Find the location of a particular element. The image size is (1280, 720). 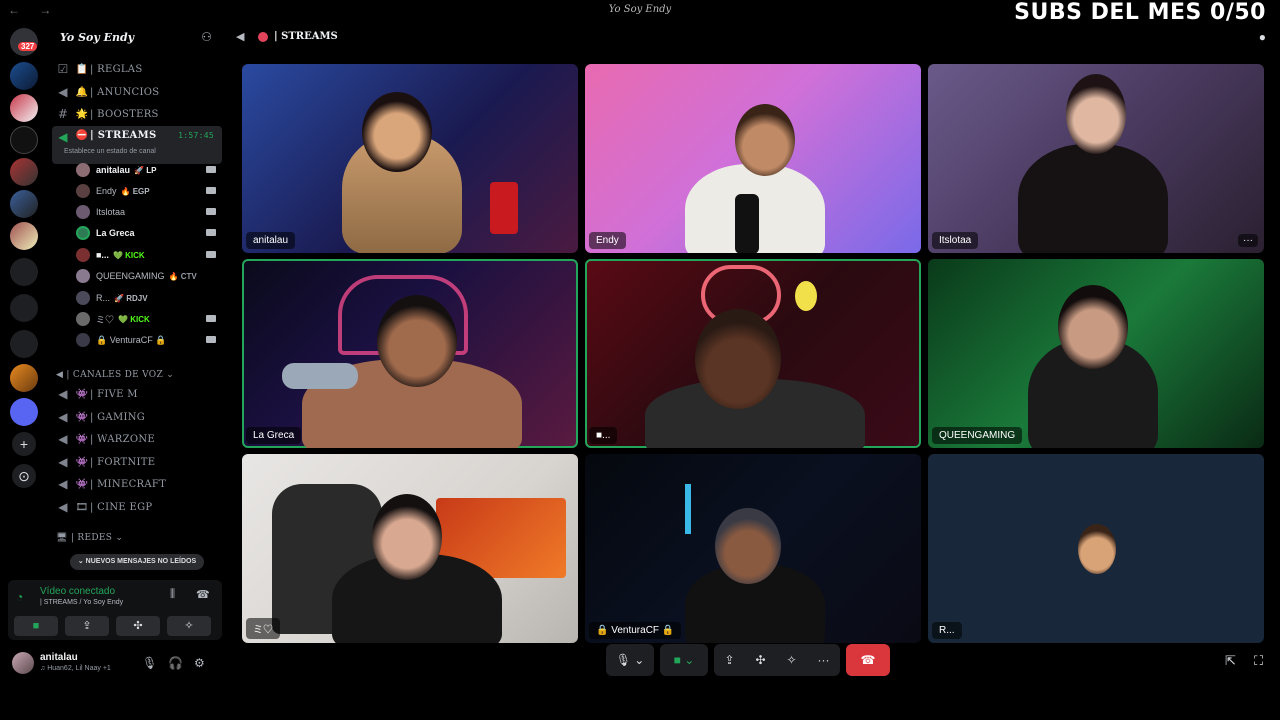

video-tile-la-greca: La Greca is located at coordinates (410, 353).